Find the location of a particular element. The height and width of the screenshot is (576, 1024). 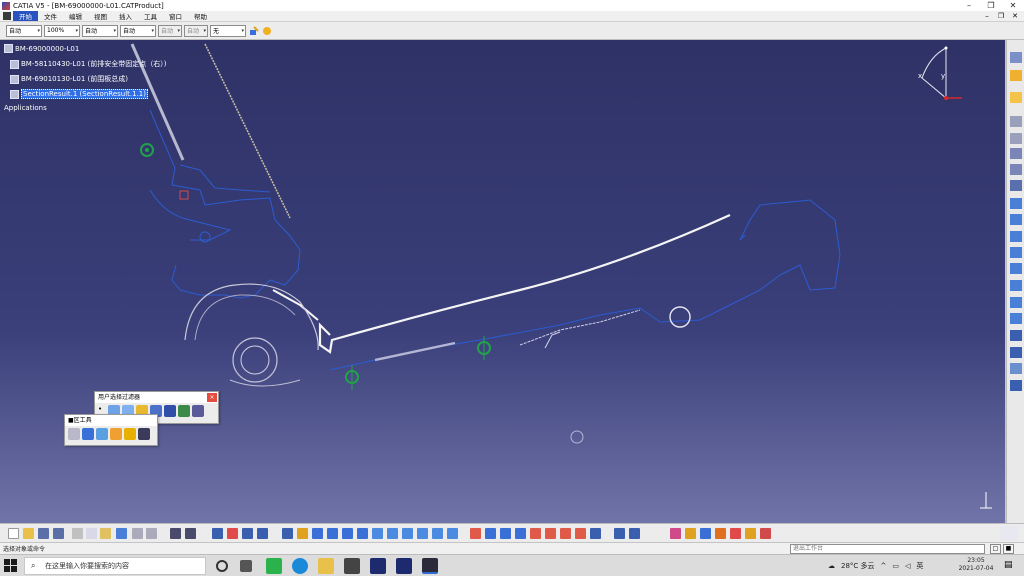

workbench-icon is located at coordinates (1016, 57).